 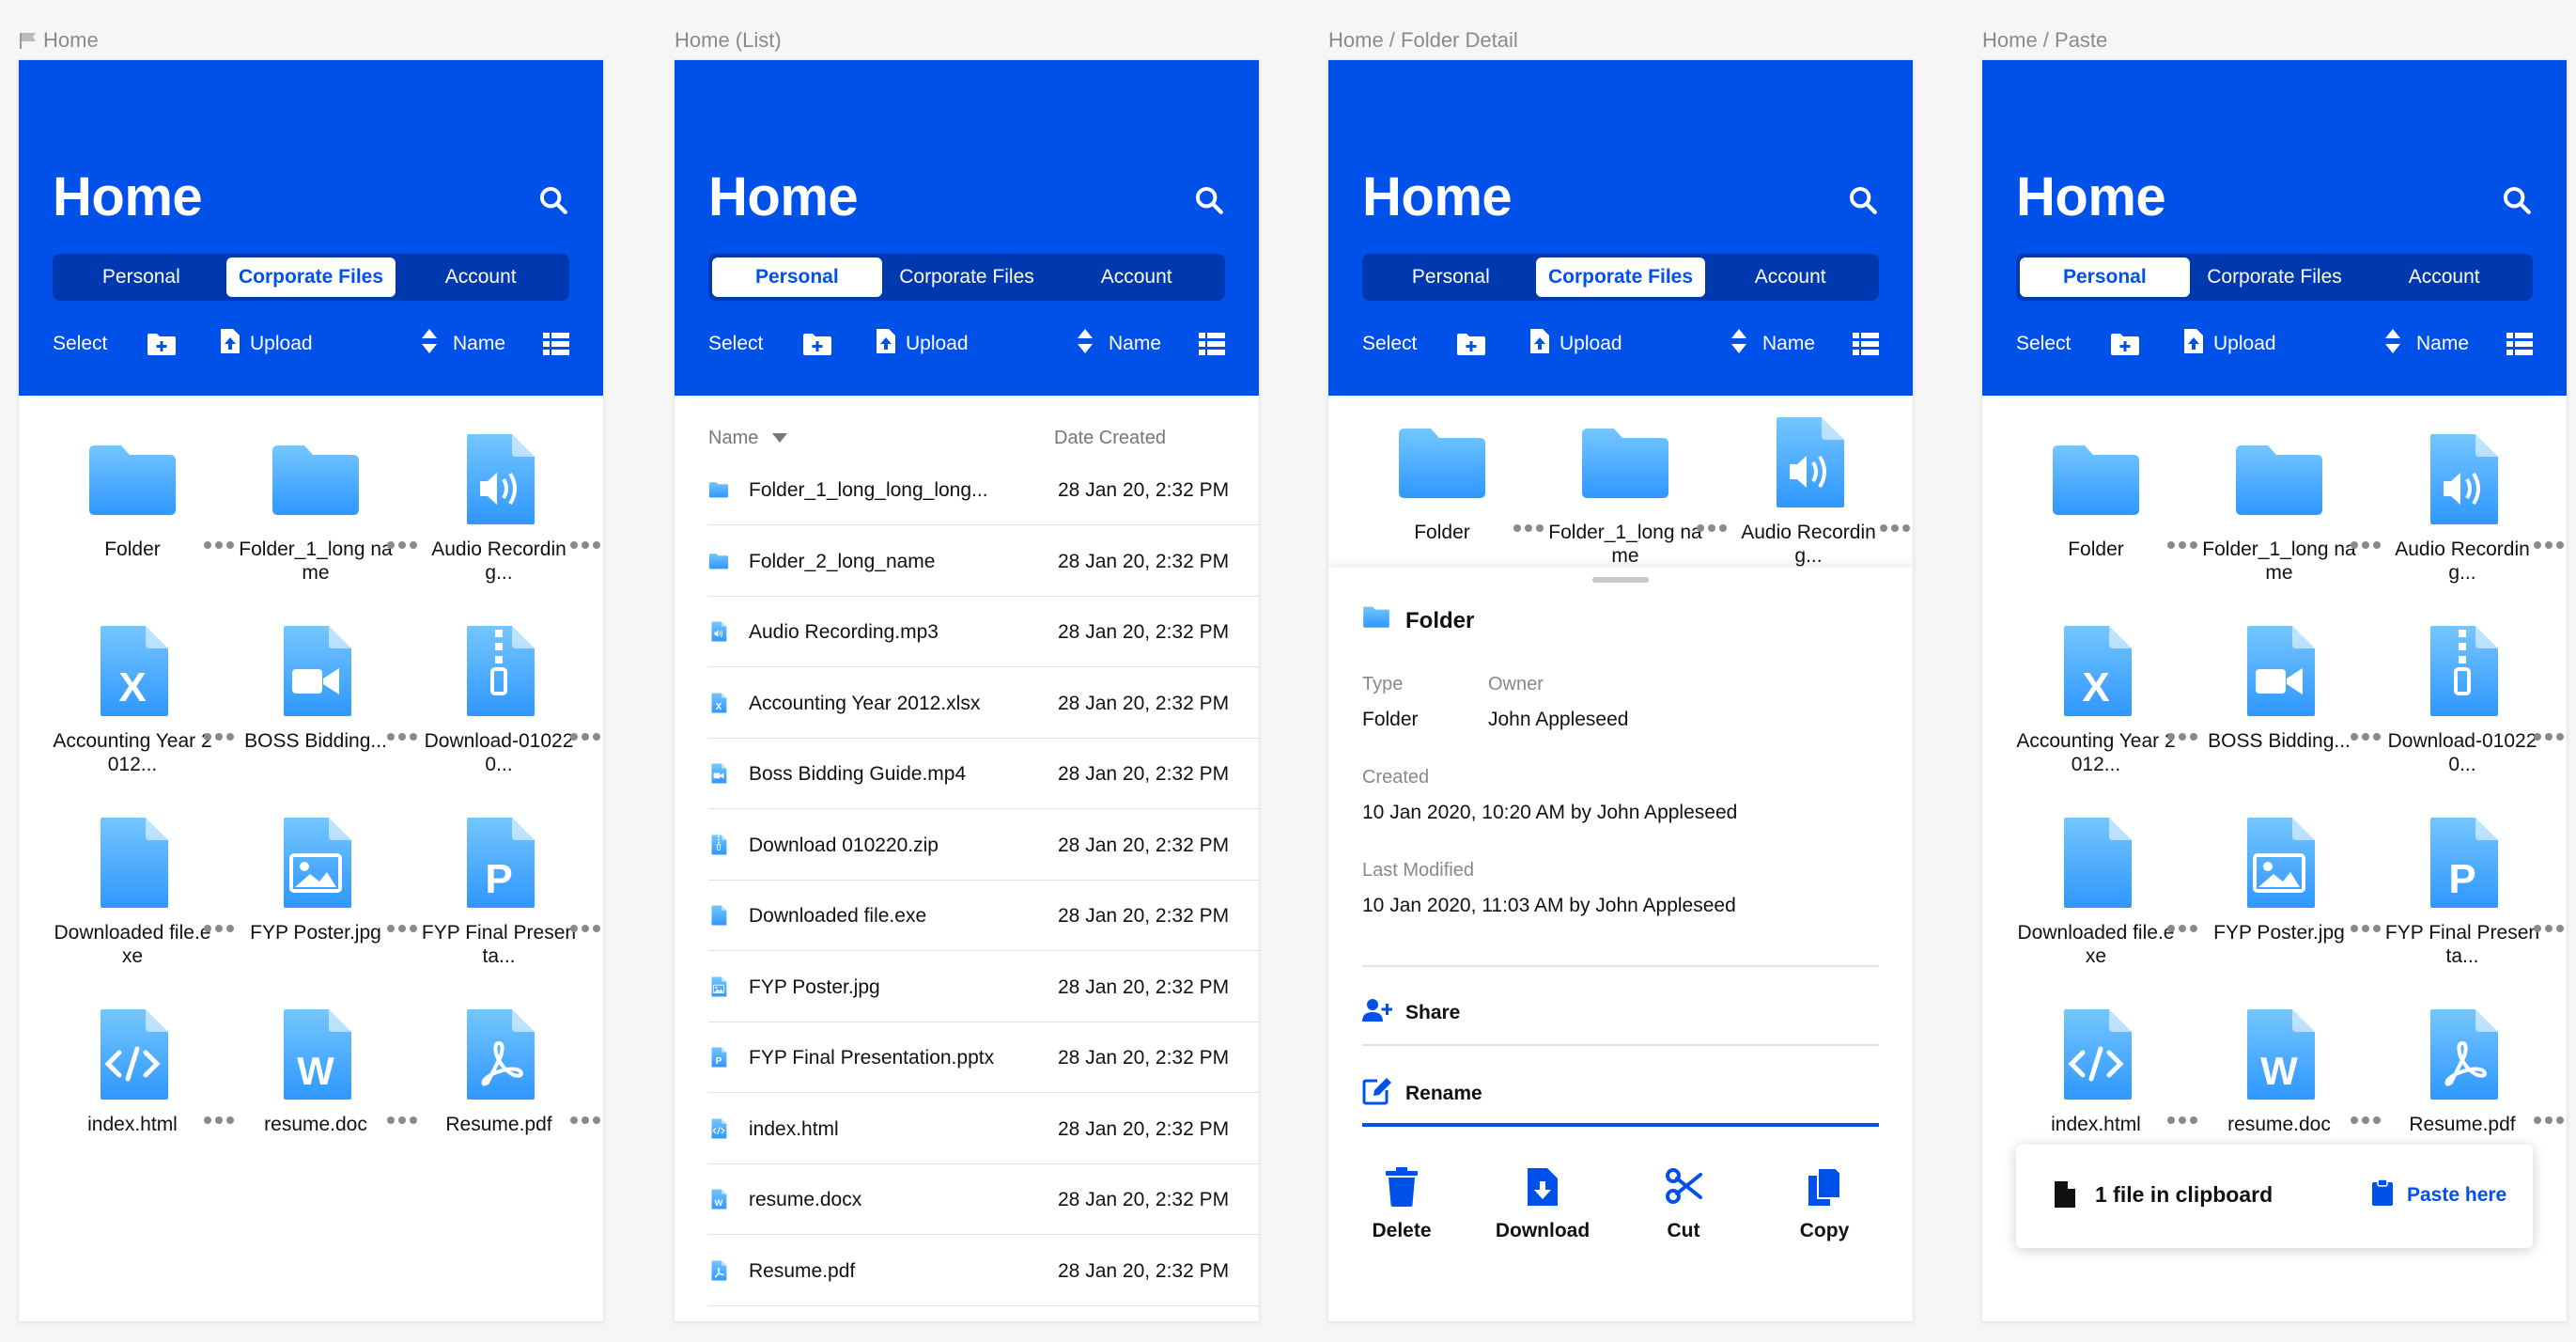 What do you see at coordinates (505, 1101) in the screenshot?
I see `file-tile: Resume.pdf` at bounding box center [505, 1101].